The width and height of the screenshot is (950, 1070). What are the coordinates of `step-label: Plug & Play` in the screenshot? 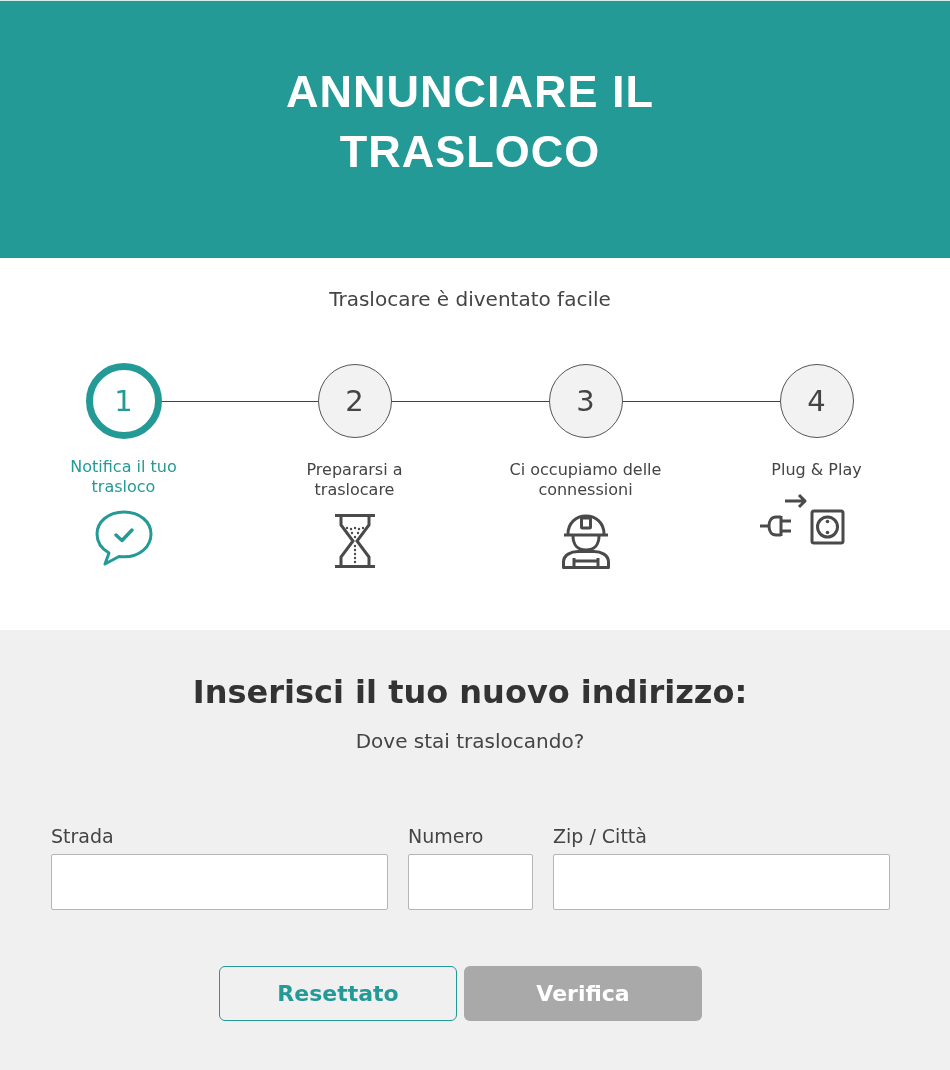 It's located at (816, 470).